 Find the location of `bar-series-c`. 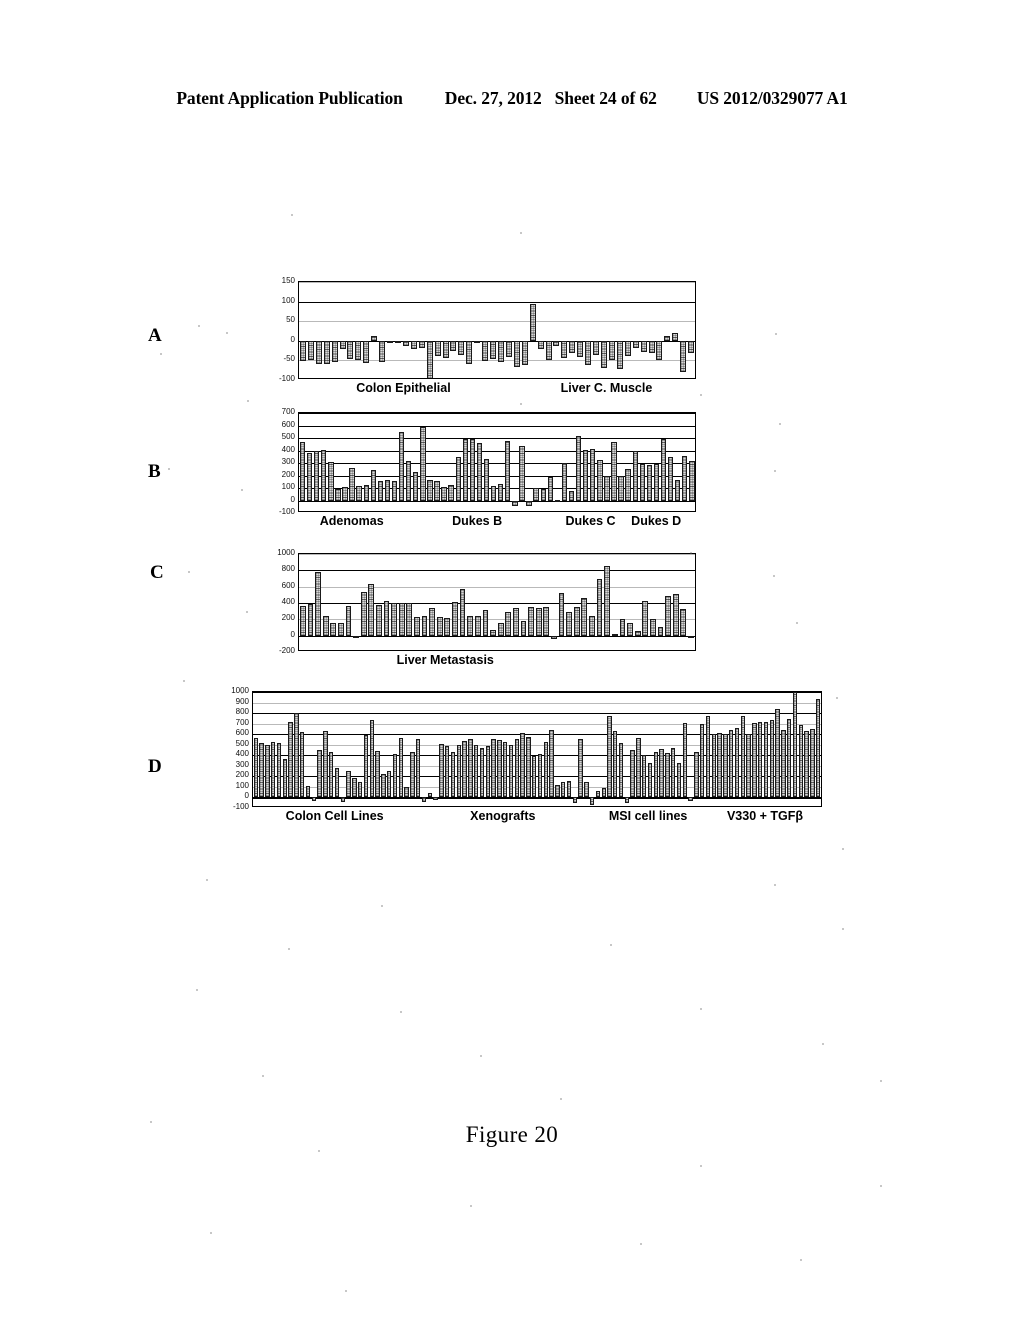

bar-series-c is located at coordinates (497, 602).